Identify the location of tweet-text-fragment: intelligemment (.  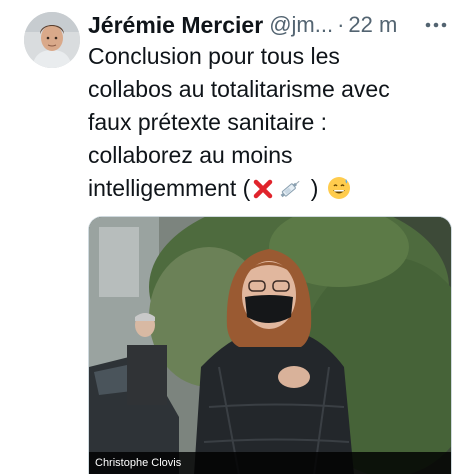
(169, 188).